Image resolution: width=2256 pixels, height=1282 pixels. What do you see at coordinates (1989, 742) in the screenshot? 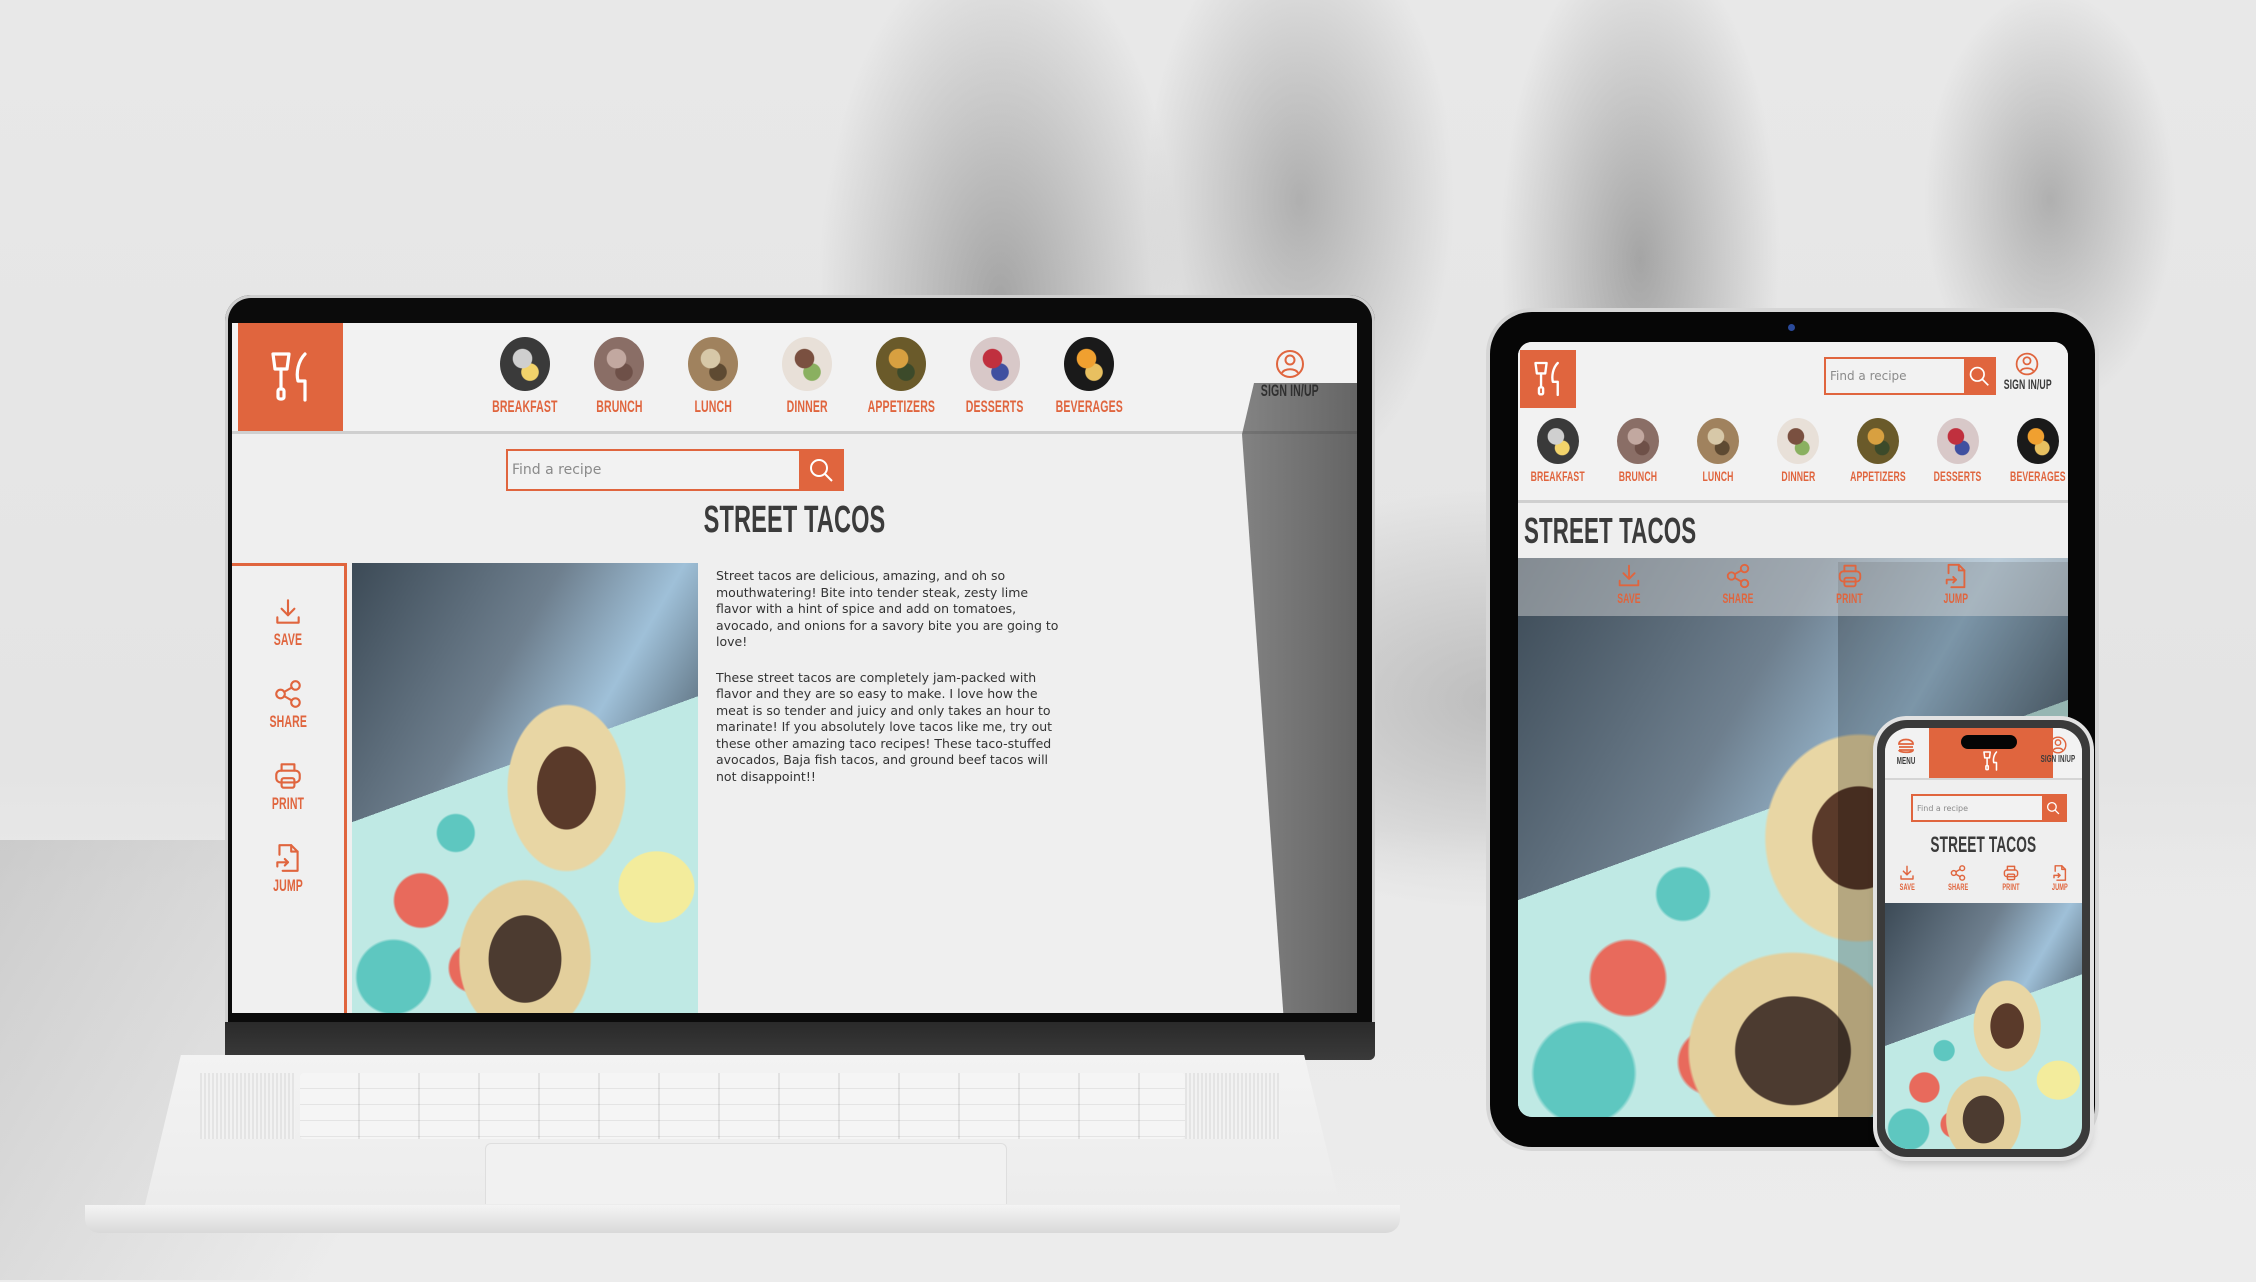
I see `dynamic-island` at bounding box center [1989, 742].